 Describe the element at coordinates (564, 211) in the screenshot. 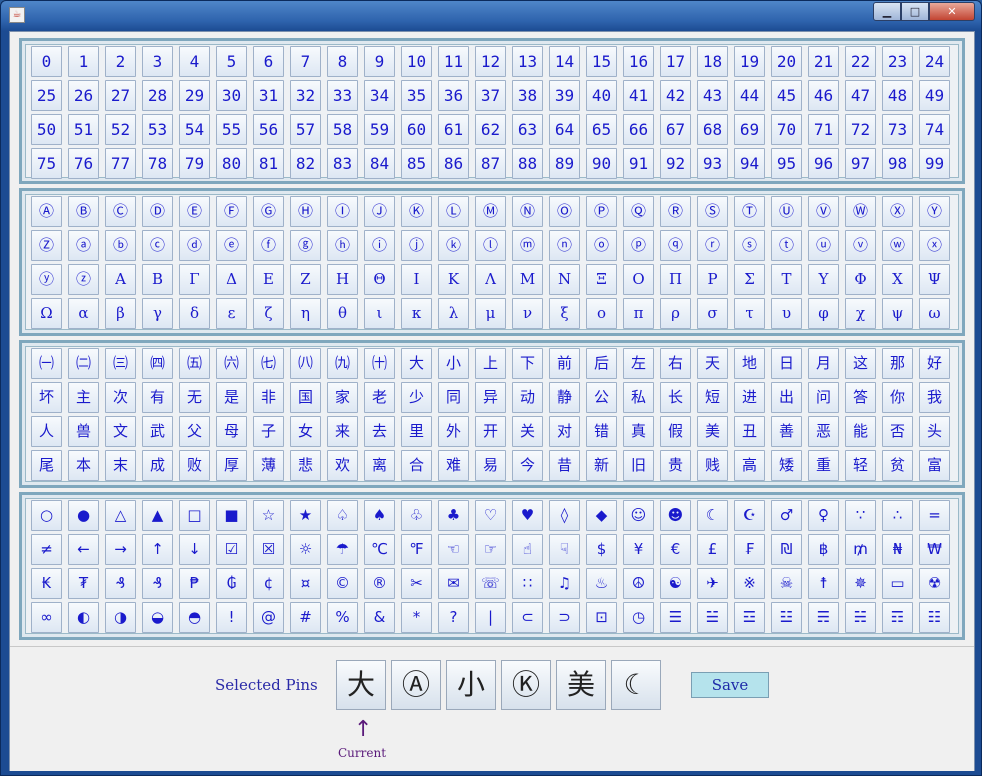

I see `pin-button: Ⓞ` at that location.